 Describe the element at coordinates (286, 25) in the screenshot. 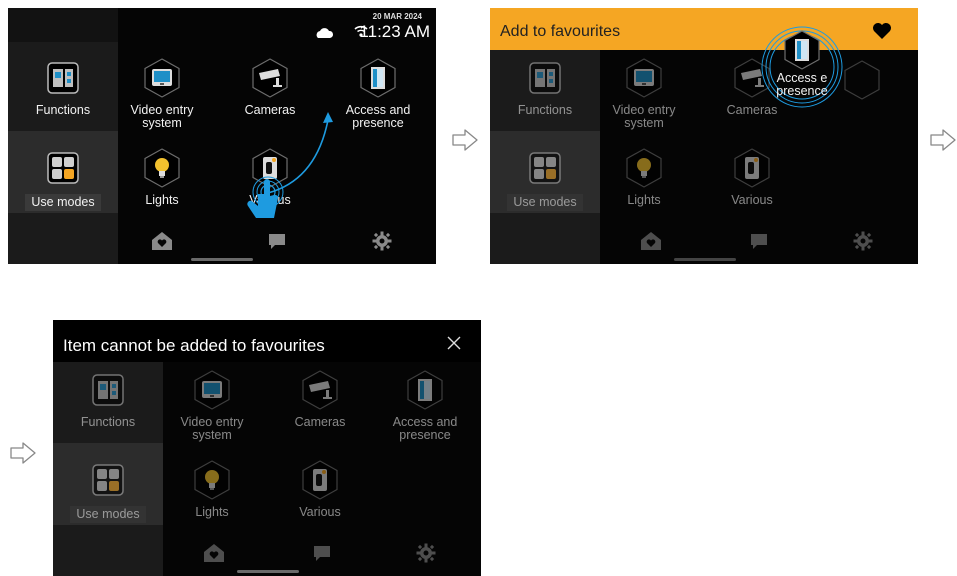

I see `status-bar: 20 MAR 2024 11:23 AM` at that location.